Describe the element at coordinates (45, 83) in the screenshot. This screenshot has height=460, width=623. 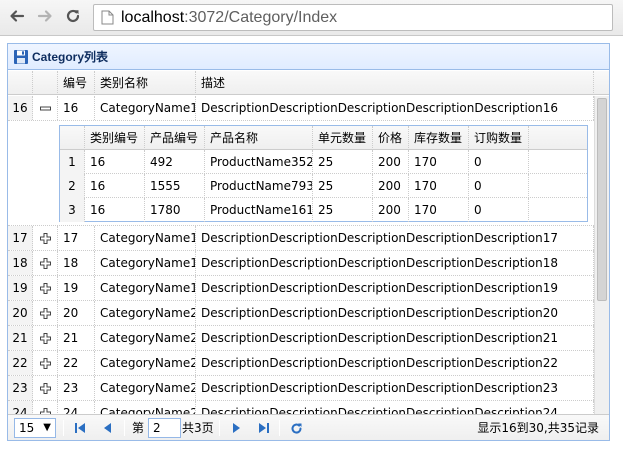
I see `expander-header` at that location.